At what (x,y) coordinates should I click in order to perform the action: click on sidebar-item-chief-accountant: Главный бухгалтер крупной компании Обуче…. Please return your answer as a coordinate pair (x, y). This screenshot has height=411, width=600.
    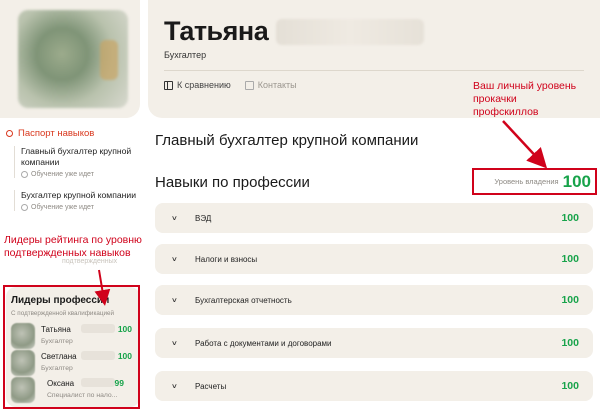
    Looking at the image, I should click on (77, 162).